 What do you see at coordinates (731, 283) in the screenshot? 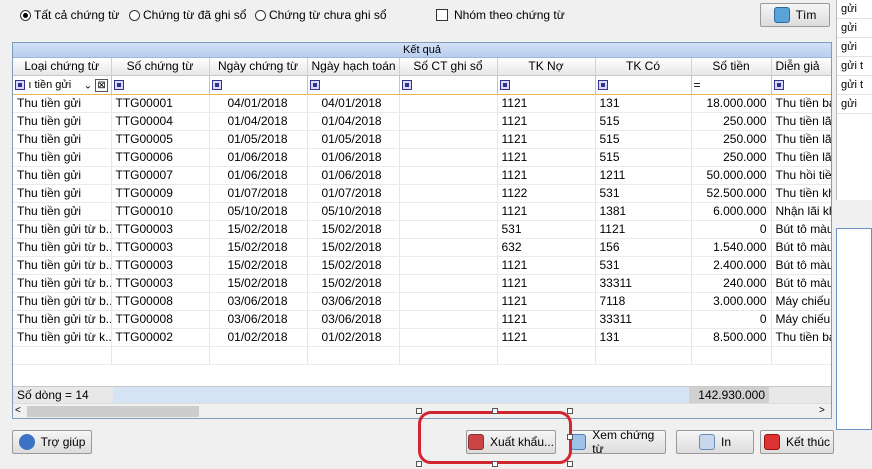
I see `table-cell: 240.000` at bounding box center [731, 283].